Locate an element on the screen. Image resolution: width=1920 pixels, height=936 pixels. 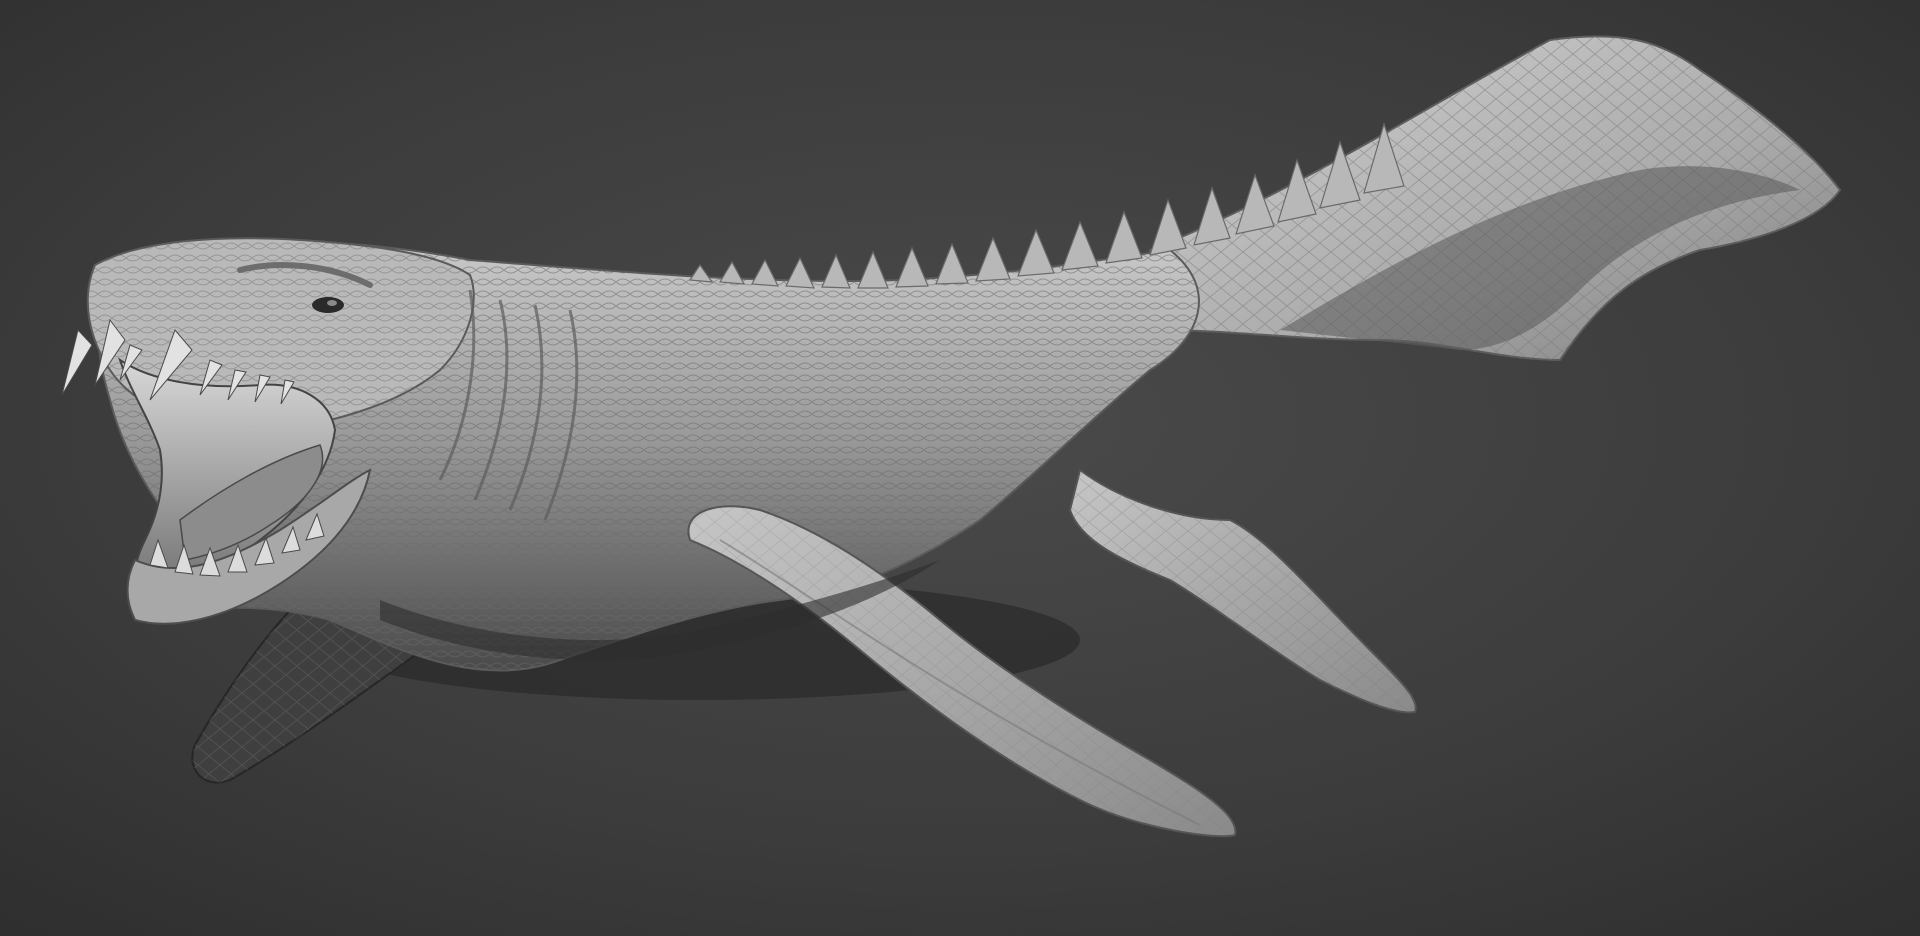
creature-eye is located at coordinates (328, 305).